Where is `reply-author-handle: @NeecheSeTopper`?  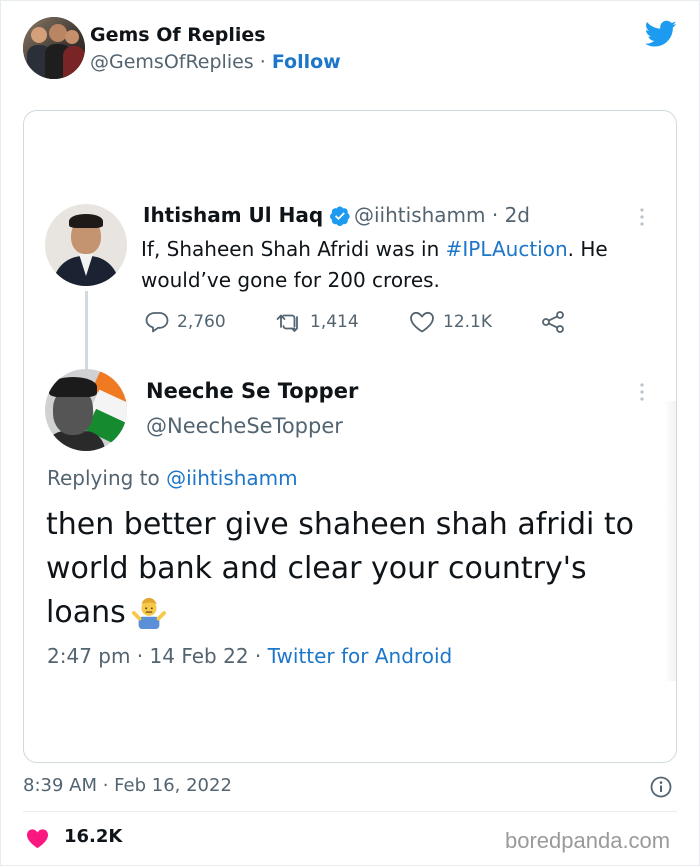
reply-author-handle: @NeecheSeTopper is located at coordinates (244, 426).